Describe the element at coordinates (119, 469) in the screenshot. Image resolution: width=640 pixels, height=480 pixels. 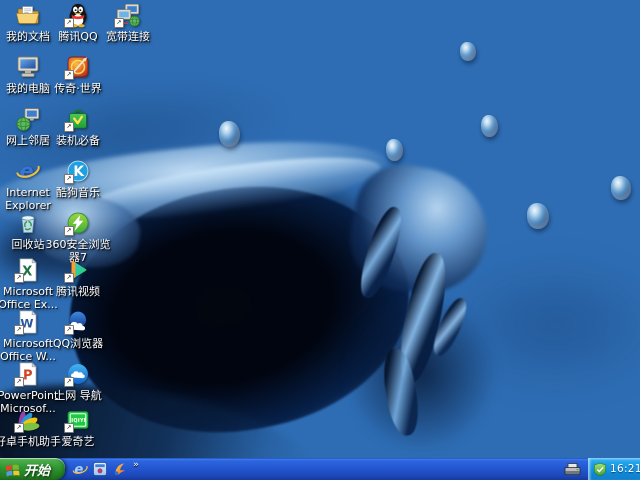
I see `orange-swoosh-app-icon` at that location.